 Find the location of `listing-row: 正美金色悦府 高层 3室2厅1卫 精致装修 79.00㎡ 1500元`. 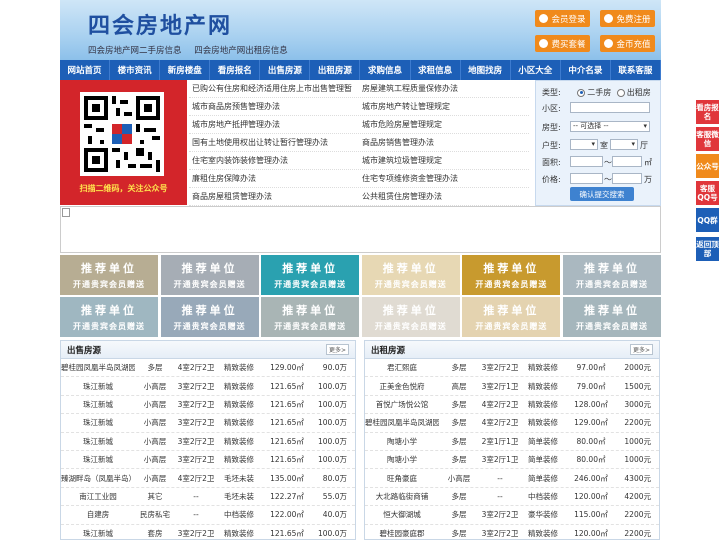

listing-row: 正美金色悦府 高层 3室2厅1卫 精致装修 79.00㎡ 1500元 is located at coordinates (512, 386).